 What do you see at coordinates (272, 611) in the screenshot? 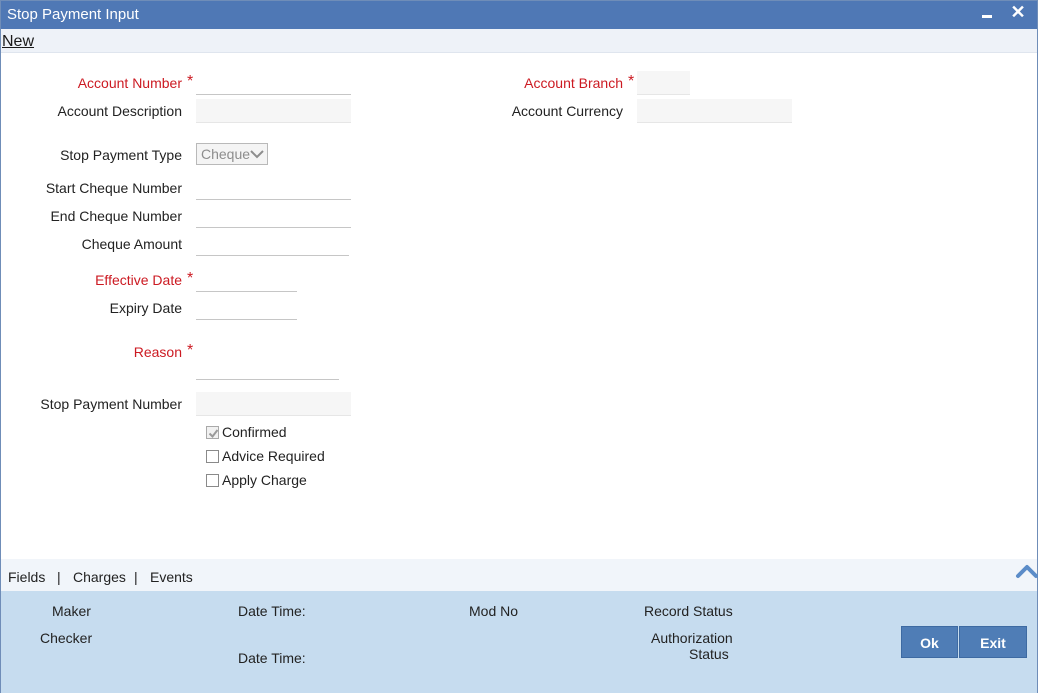
I see `maker-date-time-label: Date Time:` at bounding box center [272, 611].